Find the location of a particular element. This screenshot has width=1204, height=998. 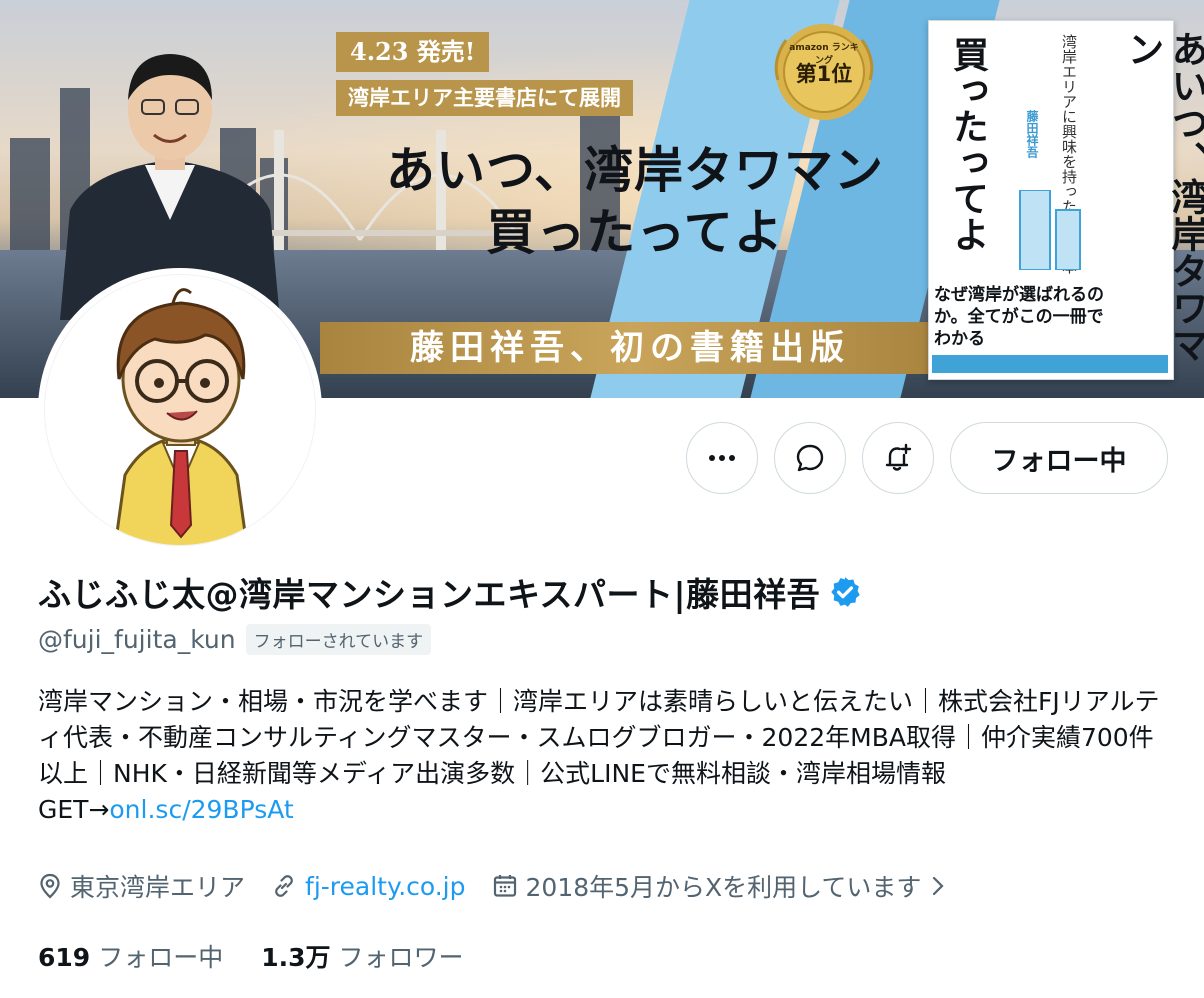

follow-stats-row: 619 フォロー中 1.3万 フォロワー is located at coordinates (270, 956).